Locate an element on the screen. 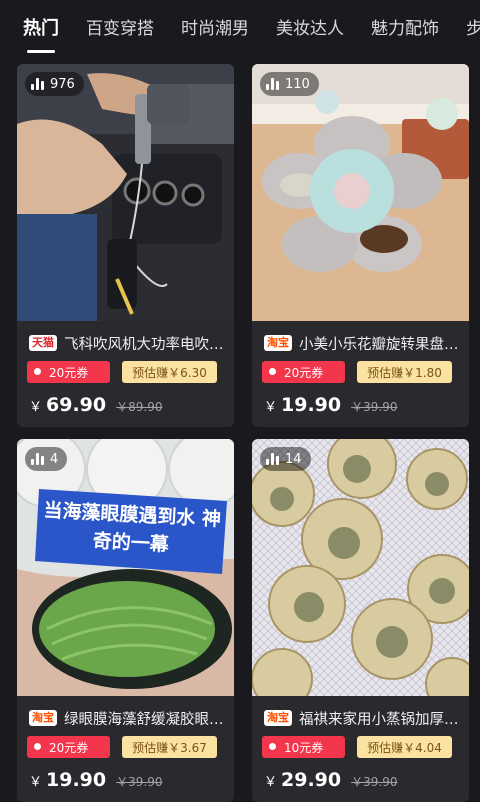  view-count-badge: 976 is located at coordinates (54, 84).